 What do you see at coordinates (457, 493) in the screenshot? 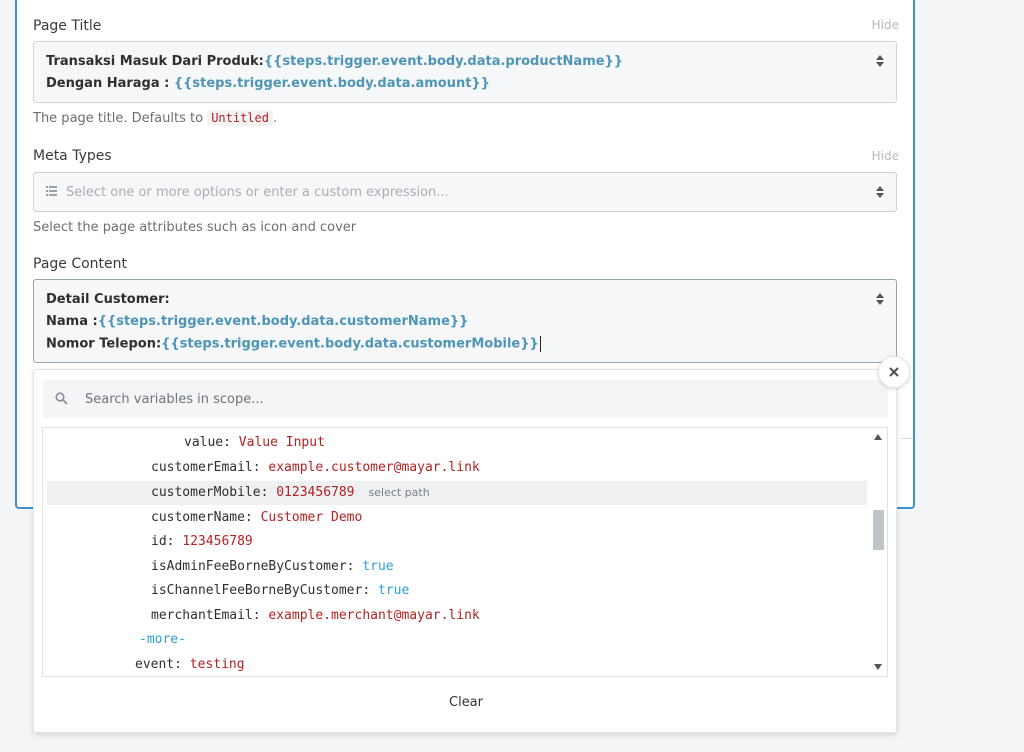
I see `tree-row-customer-mobile: customerMobile: 0123456789 select path` at bounding box center [457, 493].